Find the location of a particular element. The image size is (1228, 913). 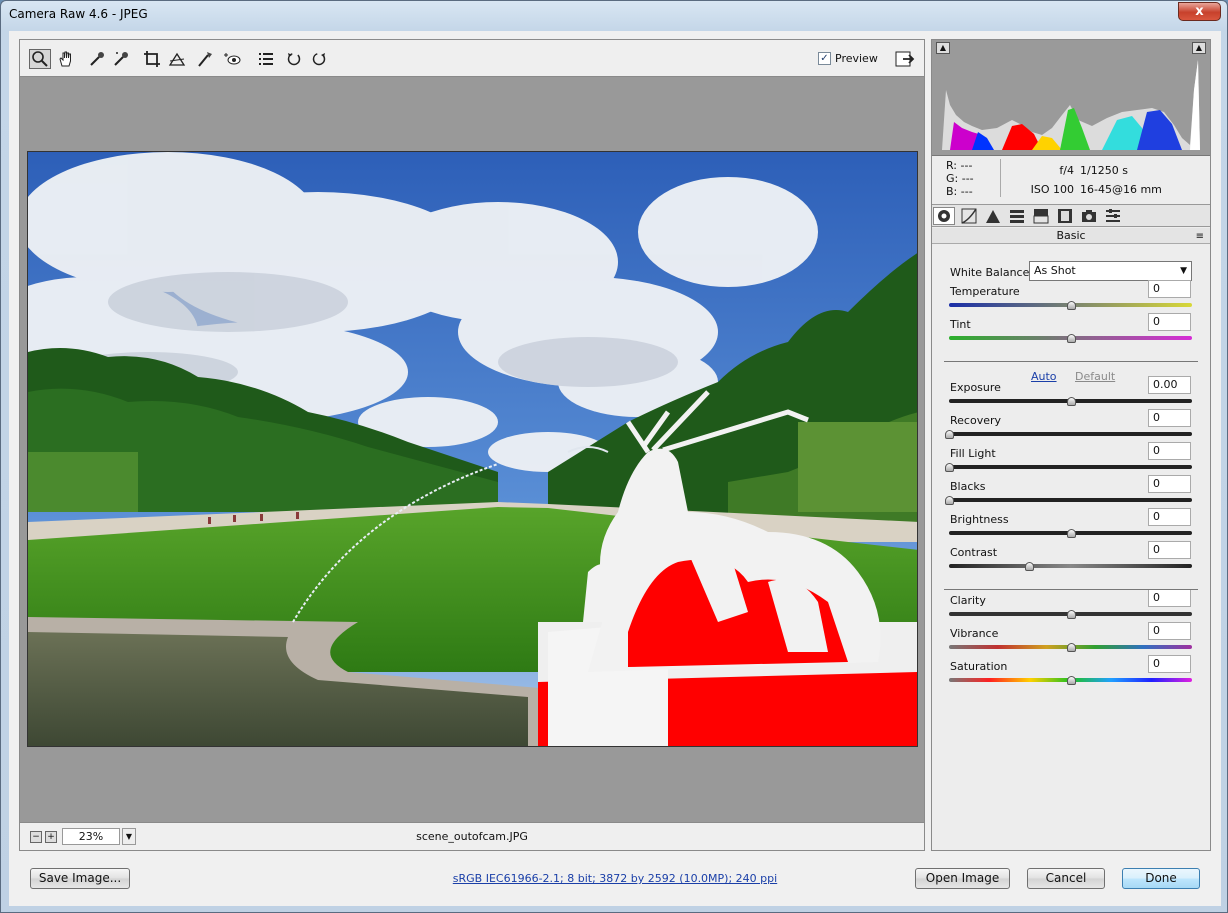

cancel-button: Cancel is located at coordinates (1066, 878).